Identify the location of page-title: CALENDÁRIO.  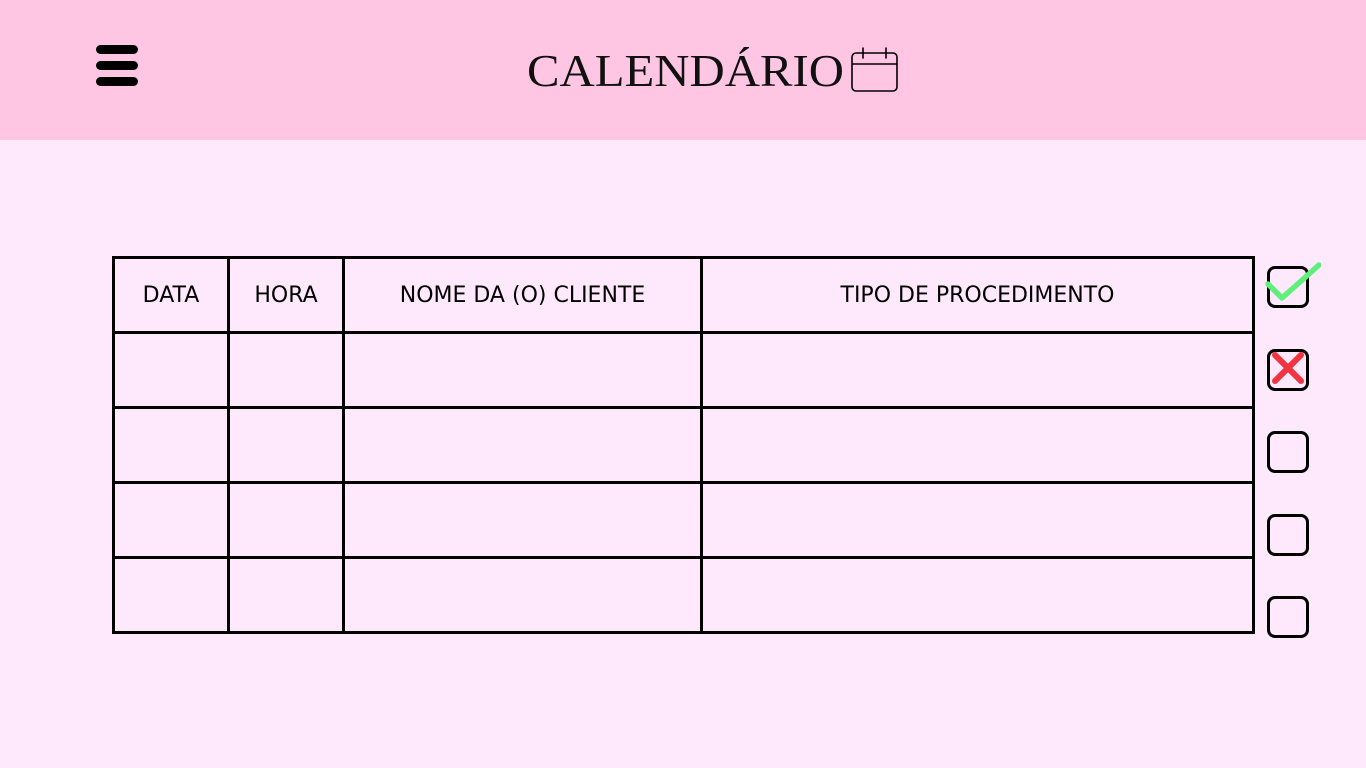
(685, 70).